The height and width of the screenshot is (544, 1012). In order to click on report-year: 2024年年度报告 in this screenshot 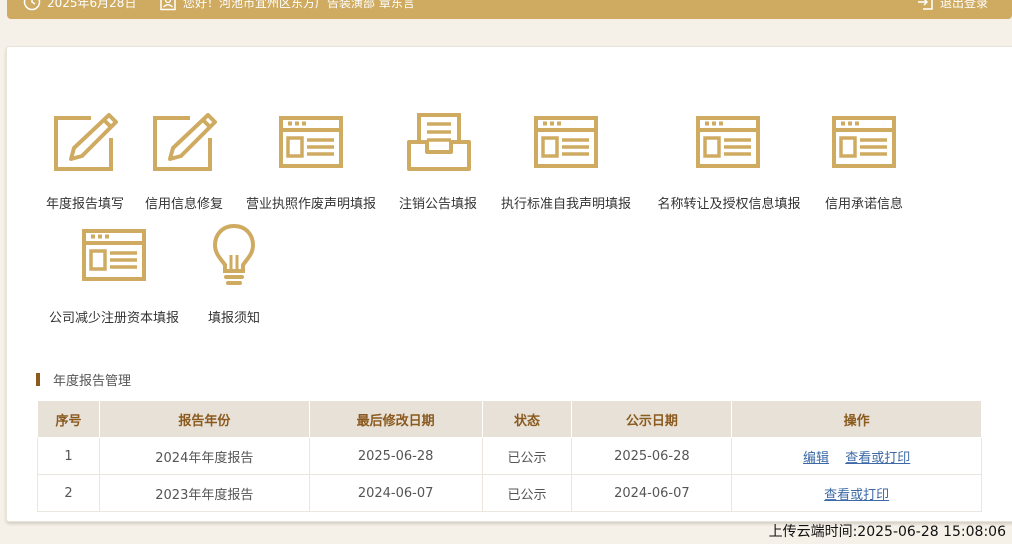, I will do `click(204, 456)`.